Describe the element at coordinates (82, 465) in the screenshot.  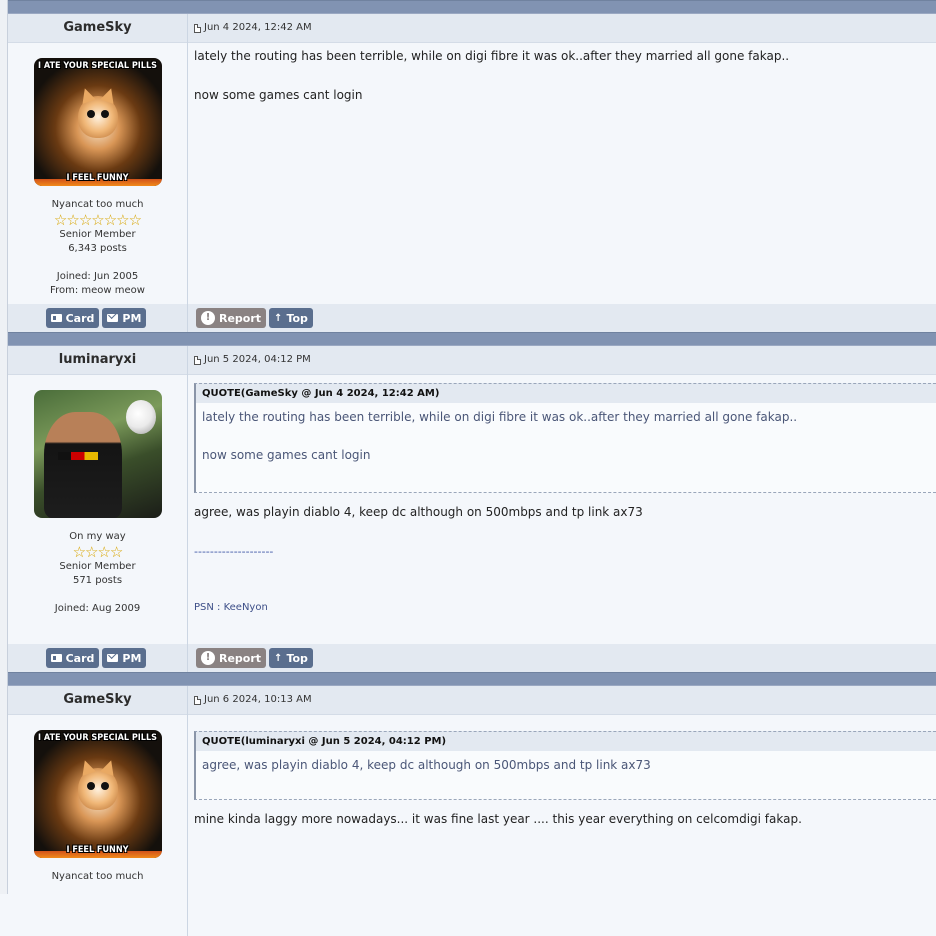
I see `player-image` at that location.